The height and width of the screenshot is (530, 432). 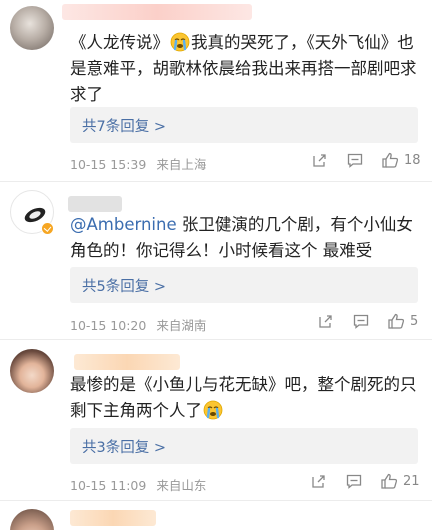 I want to click on comment-location: 来自湖南, so click(x=181, y=325).